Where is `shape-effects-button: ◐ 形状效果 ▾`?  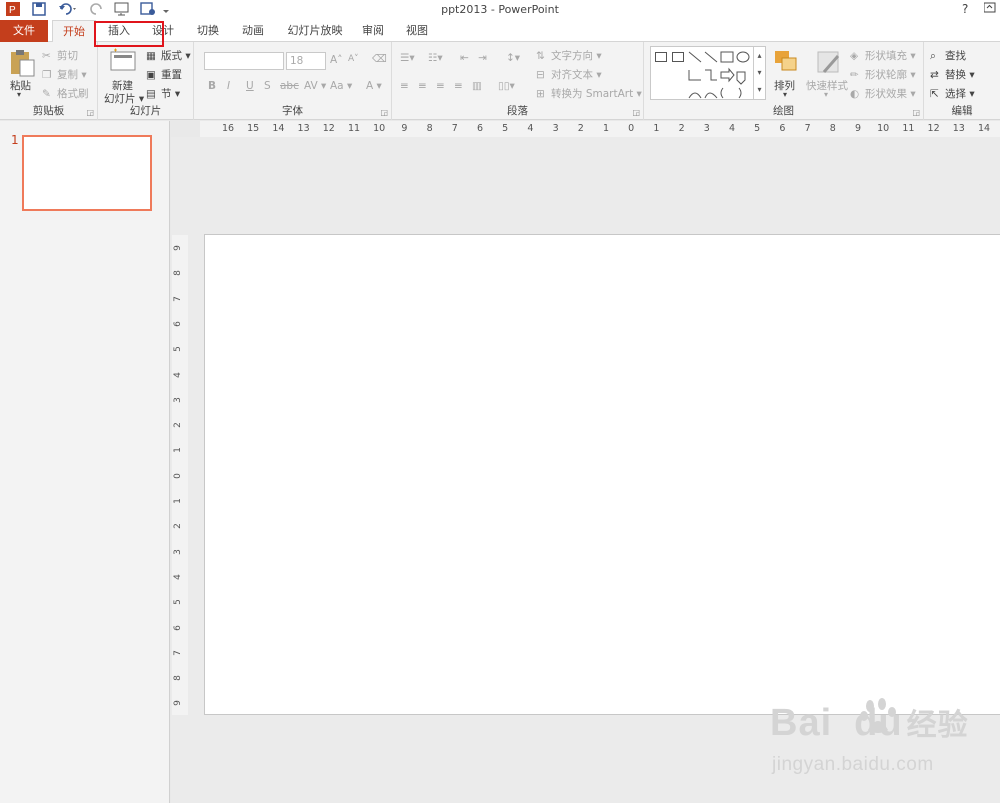
shape-effects-button: ◐ 形状效果 ▾ is located at coordinates (883, 93).